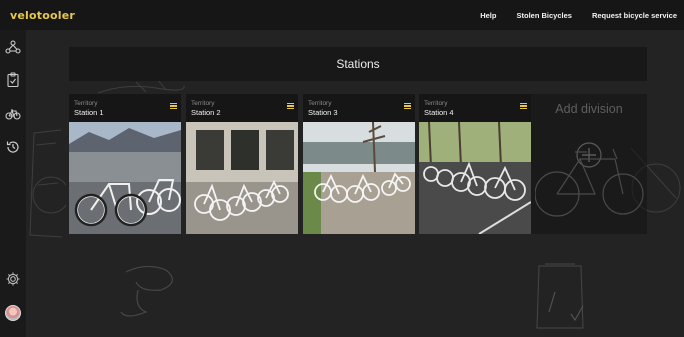  Describe the element at coordinates (323, 112) in the screenshot. I see `station-name: Station 3` at that location.